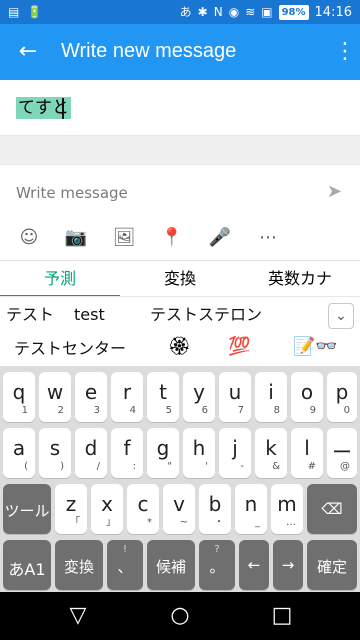 Image resolution: width=360 pixels, height=640 pixels. Describe the element at coordinates (27, 565) in the screenshot. I see `key-input-mode: あA1` at that location.